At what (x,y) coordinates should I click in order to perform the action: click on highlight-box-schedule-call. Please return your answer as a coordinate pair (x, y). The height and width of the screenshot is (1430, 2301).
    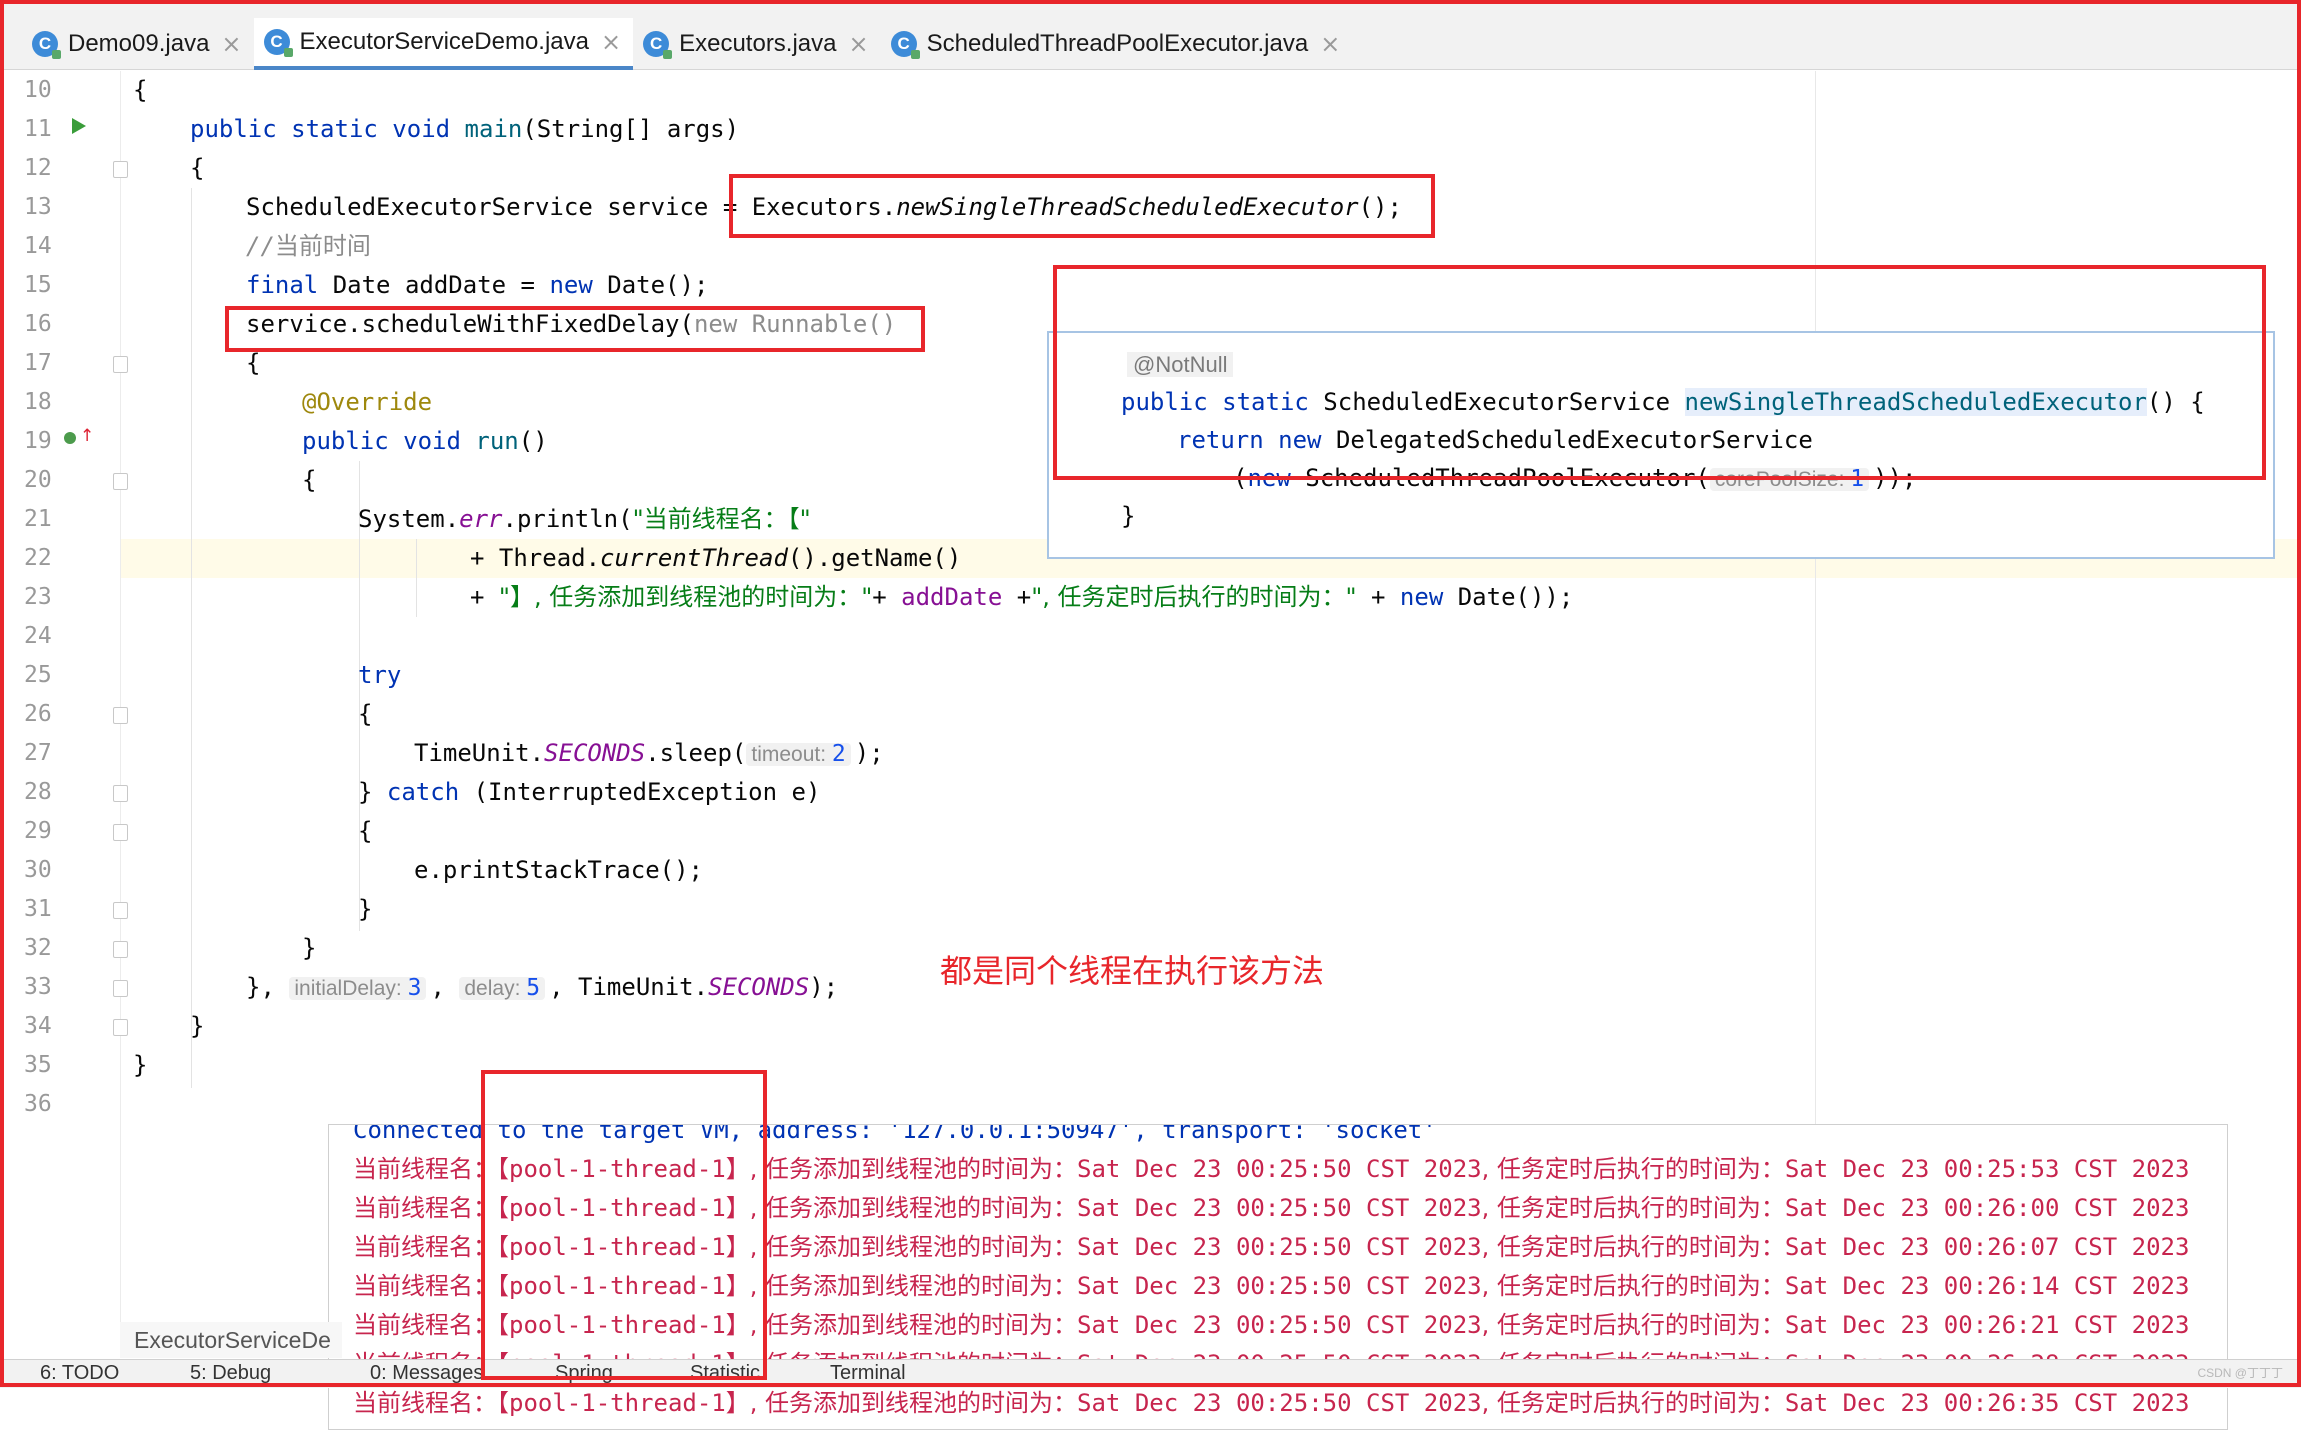
    Looking at the image, I should click on (575, 329).